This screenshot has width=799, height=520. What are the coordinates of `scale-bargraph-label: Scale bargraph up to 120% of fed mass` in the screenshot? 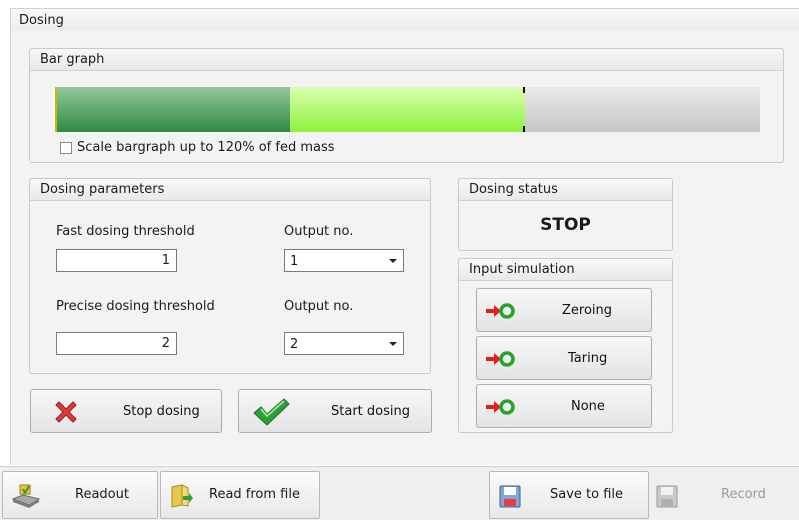 It's located at (206, 147).